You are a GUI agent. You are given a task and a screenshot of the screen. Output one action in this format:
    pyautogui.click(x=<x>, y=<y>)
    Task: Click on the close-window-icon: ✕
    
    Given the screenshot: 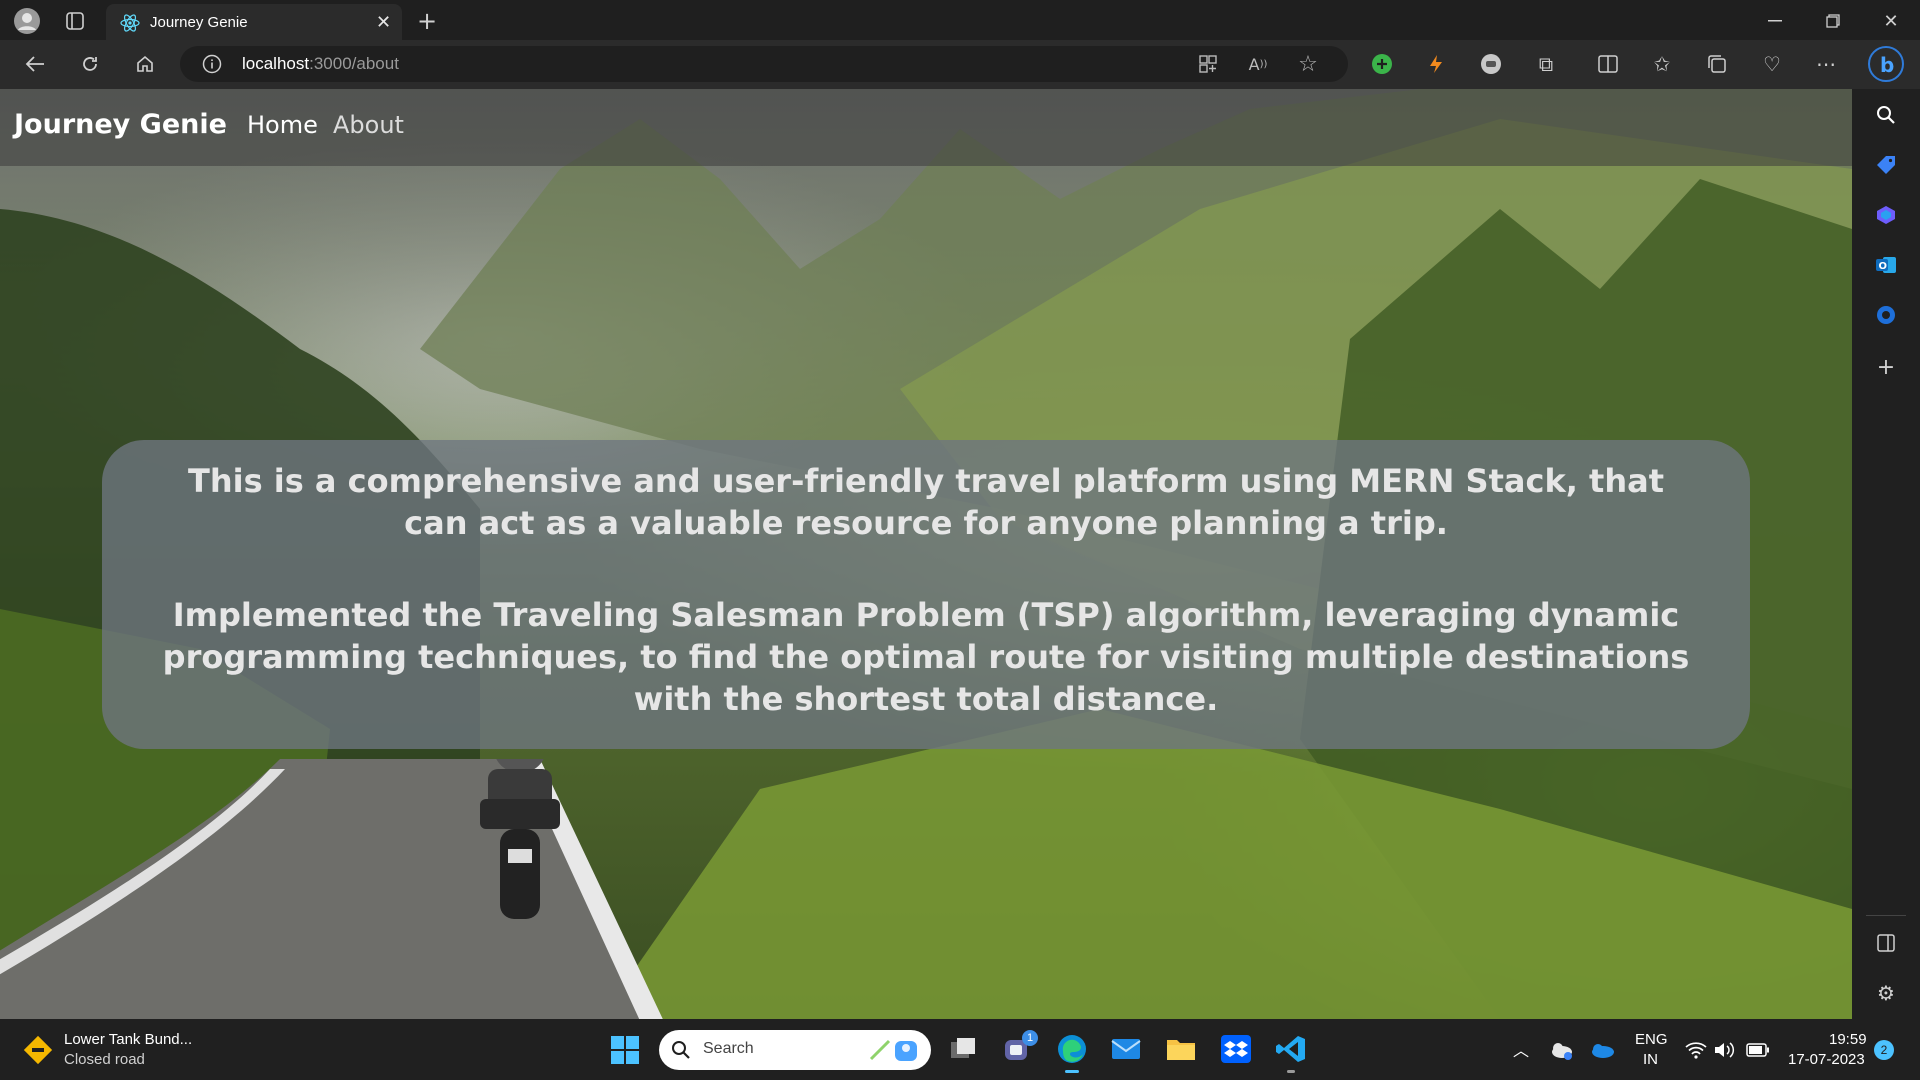 What is the action you would take?
    pyautogui.click(x=1891, y=21)
    